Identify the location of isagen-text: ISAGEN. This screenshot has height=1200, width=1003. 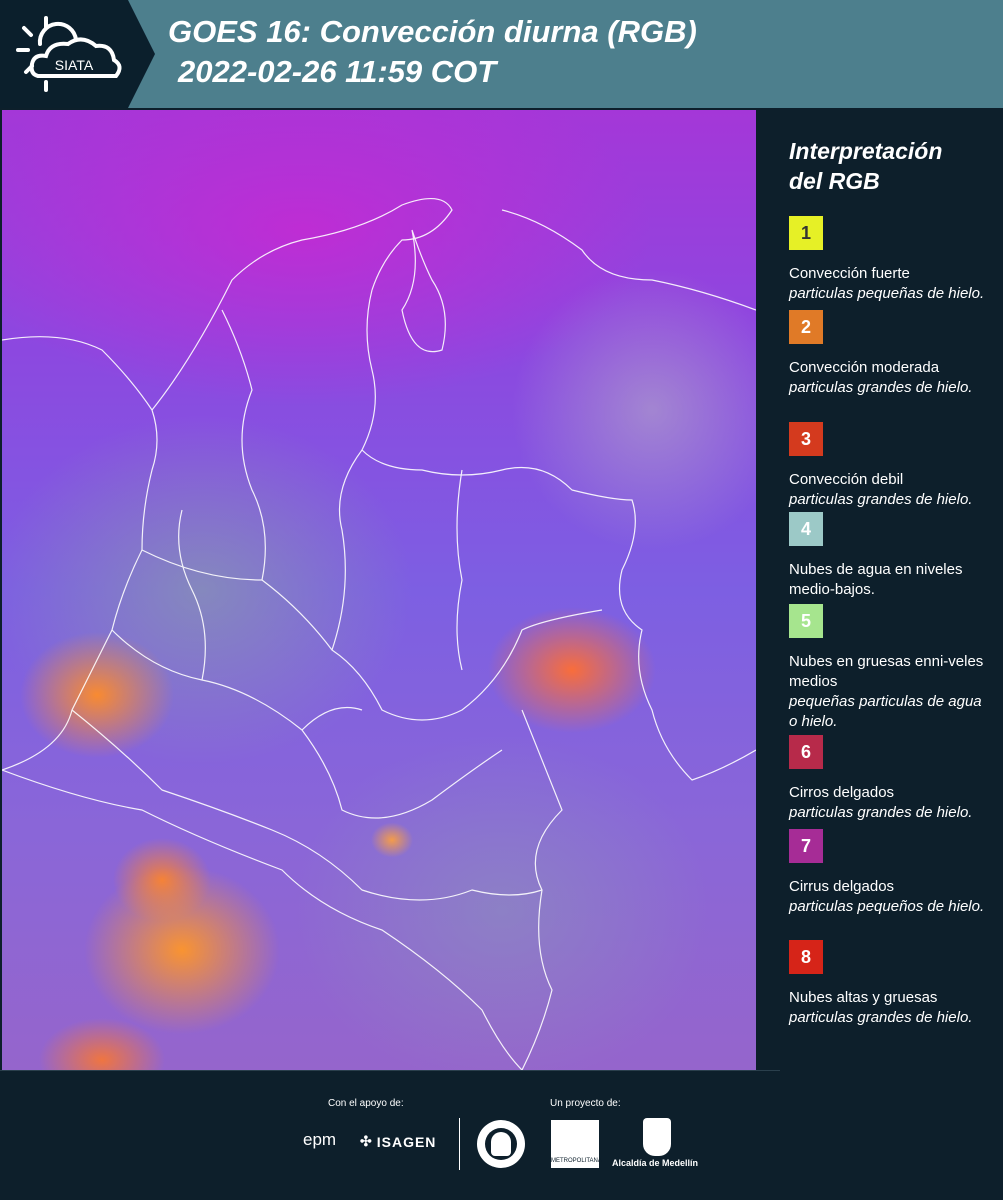
(406, 1141).